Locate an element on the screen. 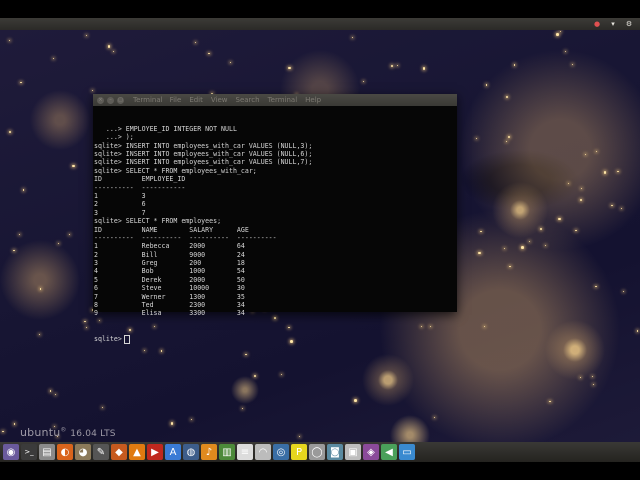 The height and width of the screenshot is (480, 640). pitivi-icon: ◆ is located at coordinates (119, 452).